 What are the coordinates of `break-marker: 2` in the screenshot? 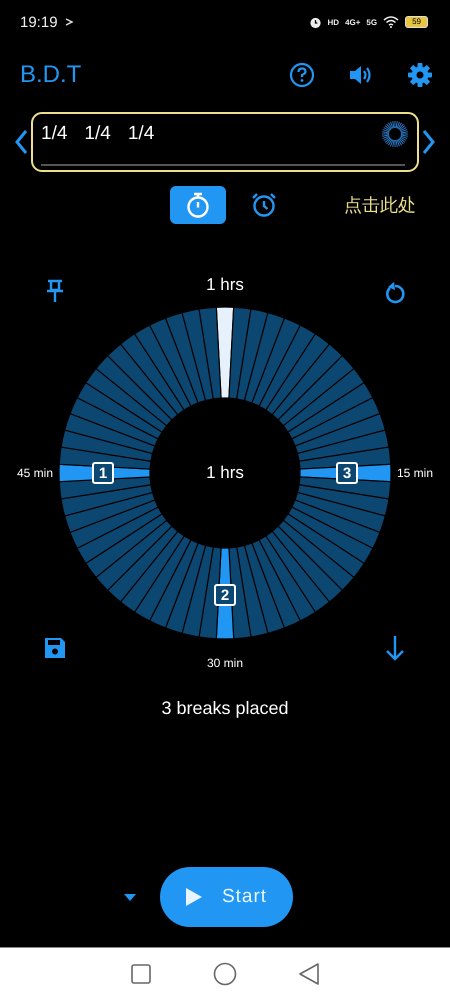 It's located at (225, 595).